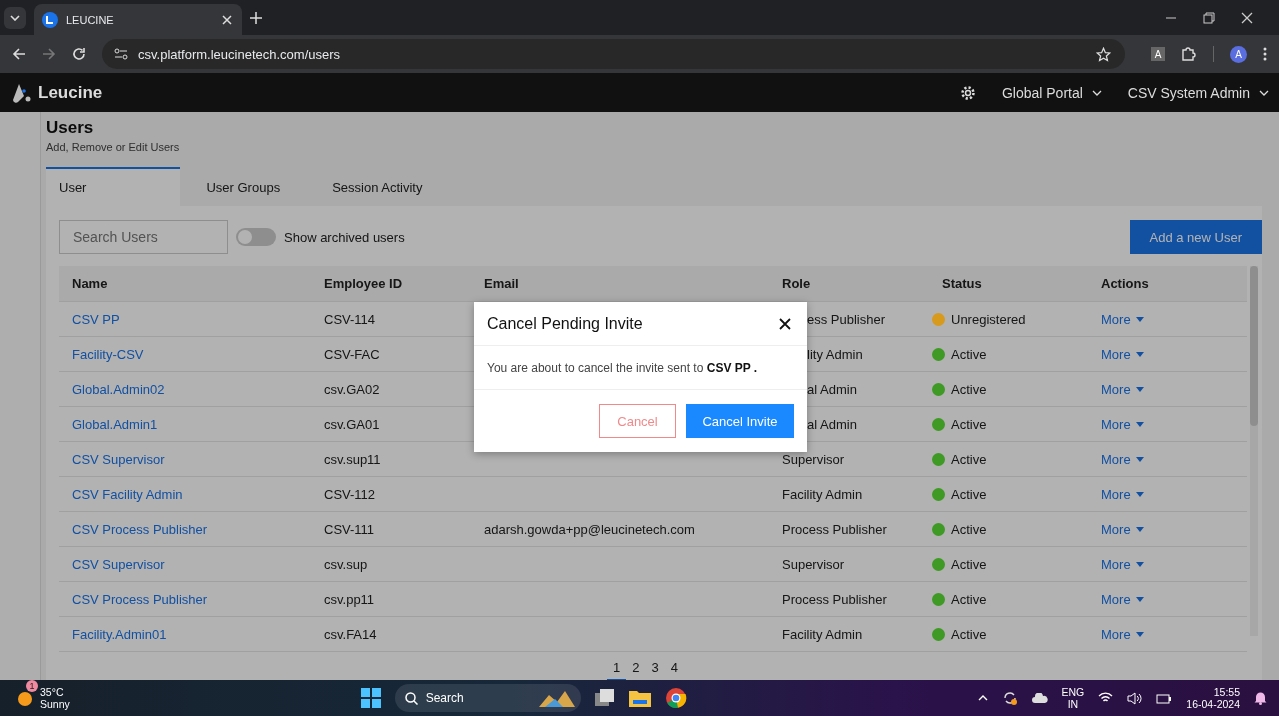 This screenshot has width=1279, height=716. What do you see at coordinates (1189, 54) in the screenshot?
I see `puzzle-icon` at bounding box center [1189, 54].